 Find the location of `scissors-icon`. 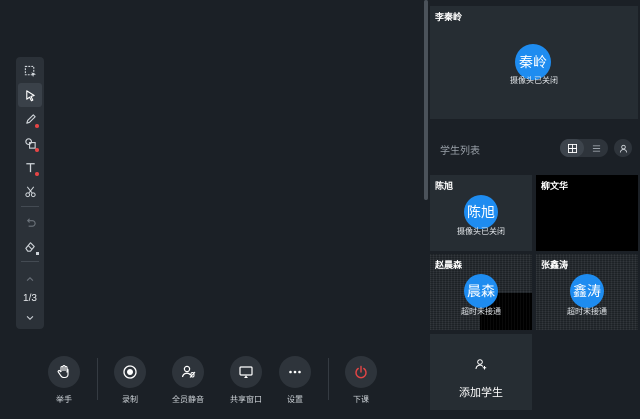

scissors-icon is located at coordinates (30, 191).